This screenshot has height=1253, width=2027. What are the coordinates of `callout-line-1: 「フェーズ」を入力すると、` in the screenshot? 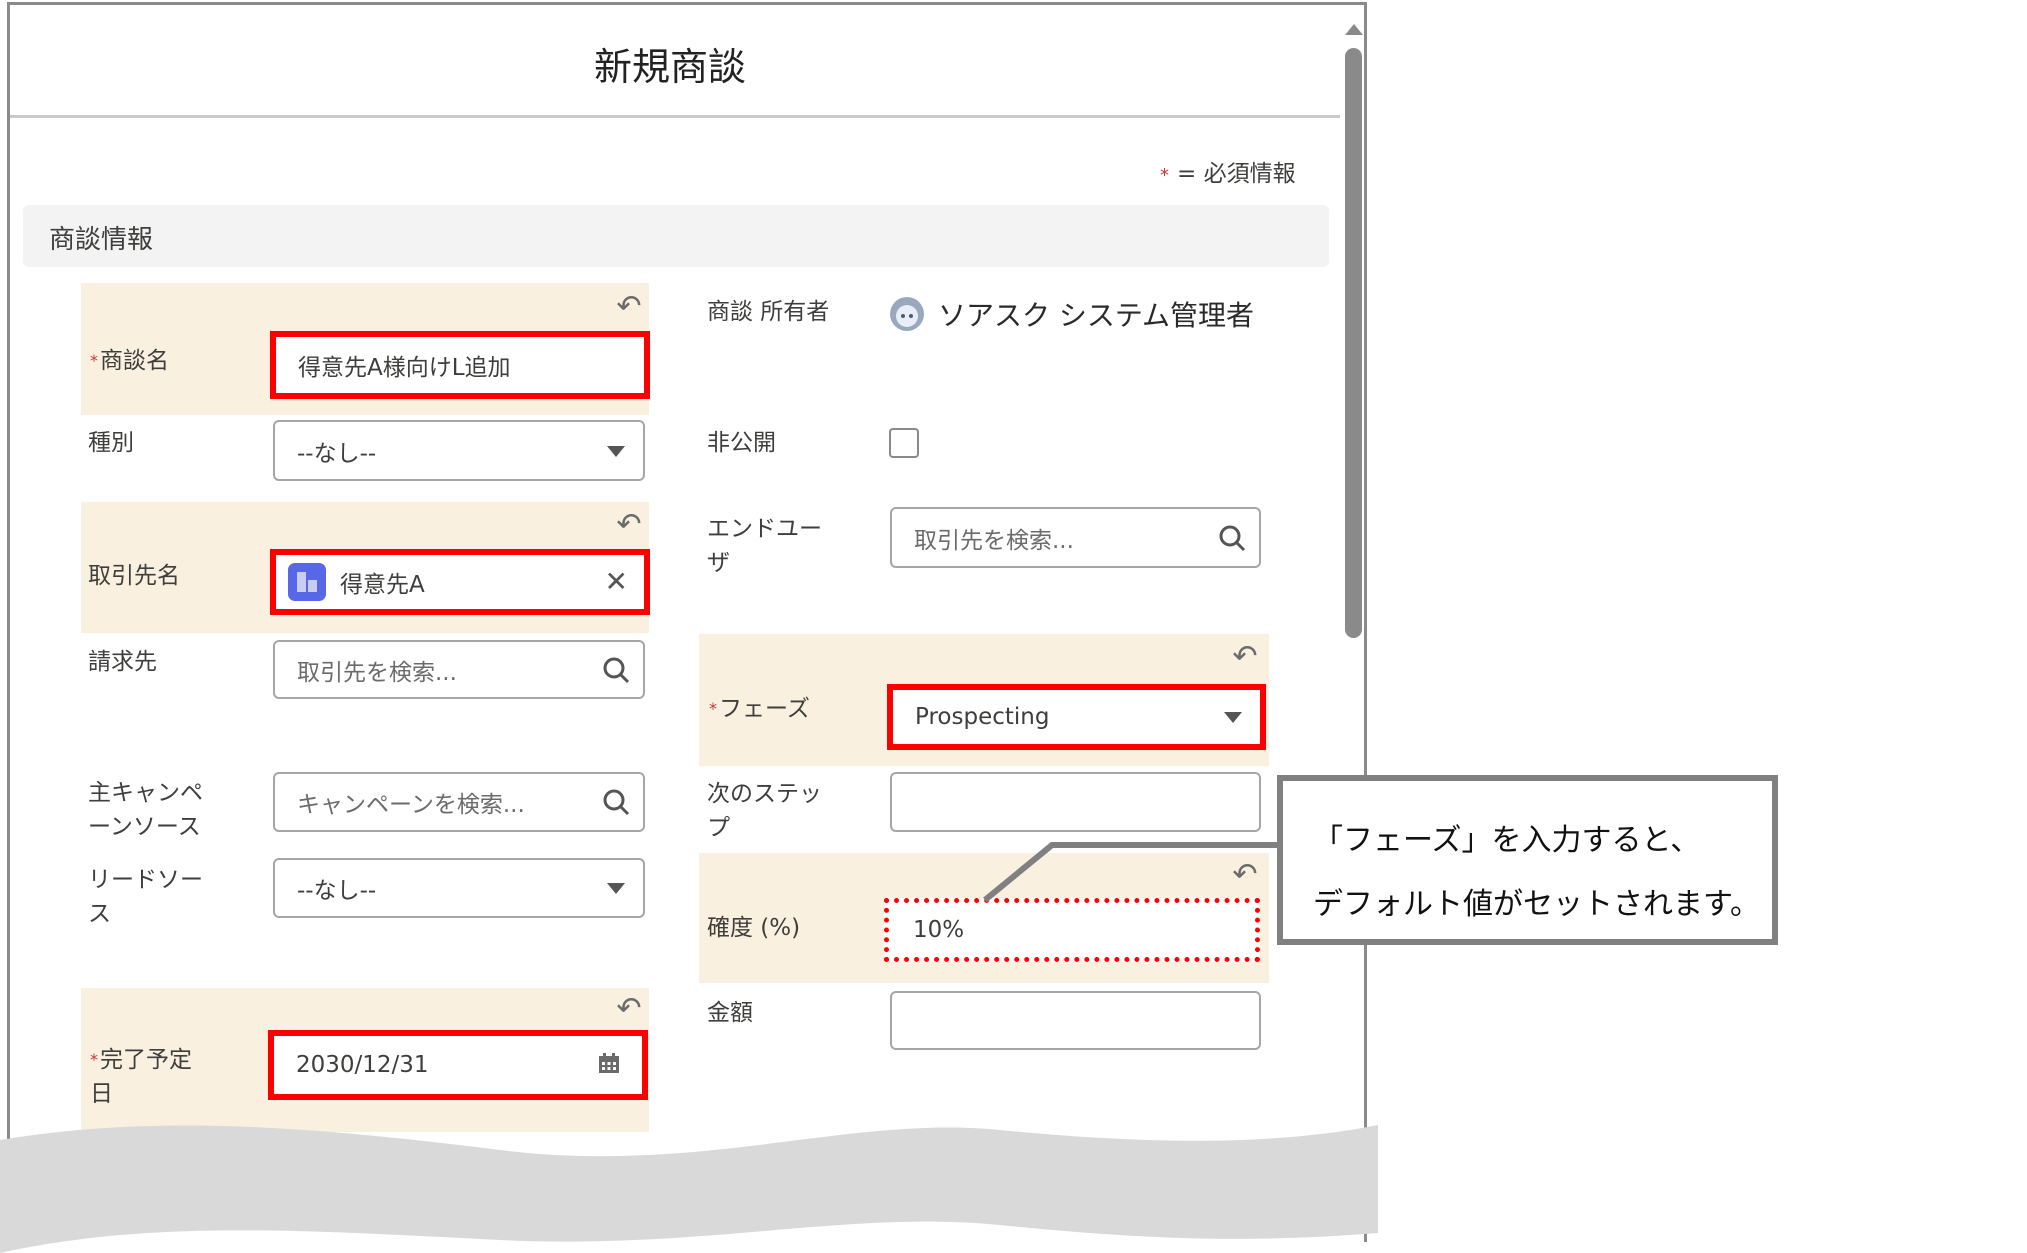 It's located at (1507, 840).